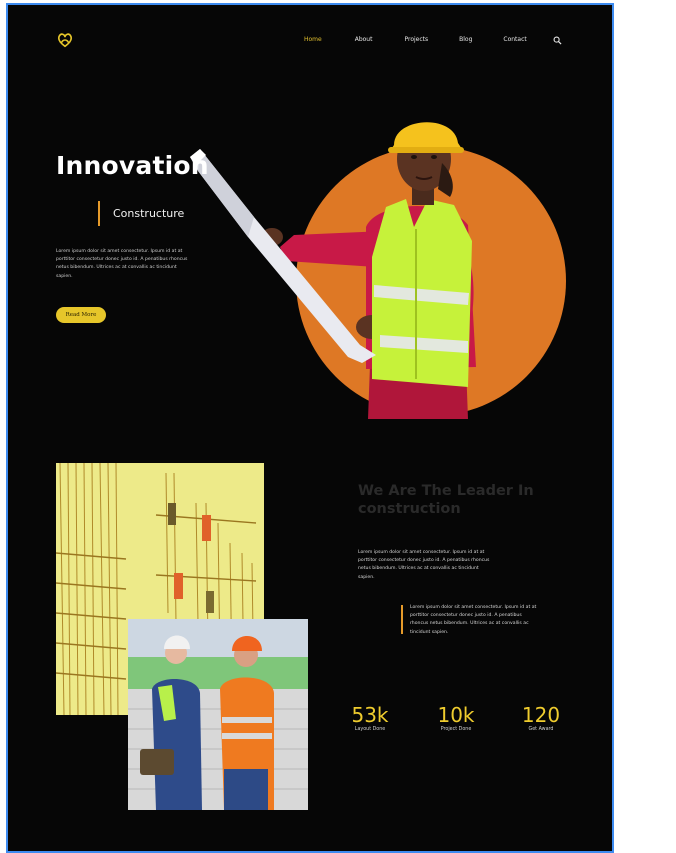 The height and width of the screenshot is (853, 676). I want to click on main-nav: Home About Projects Blog Contact, so click(415, 39).